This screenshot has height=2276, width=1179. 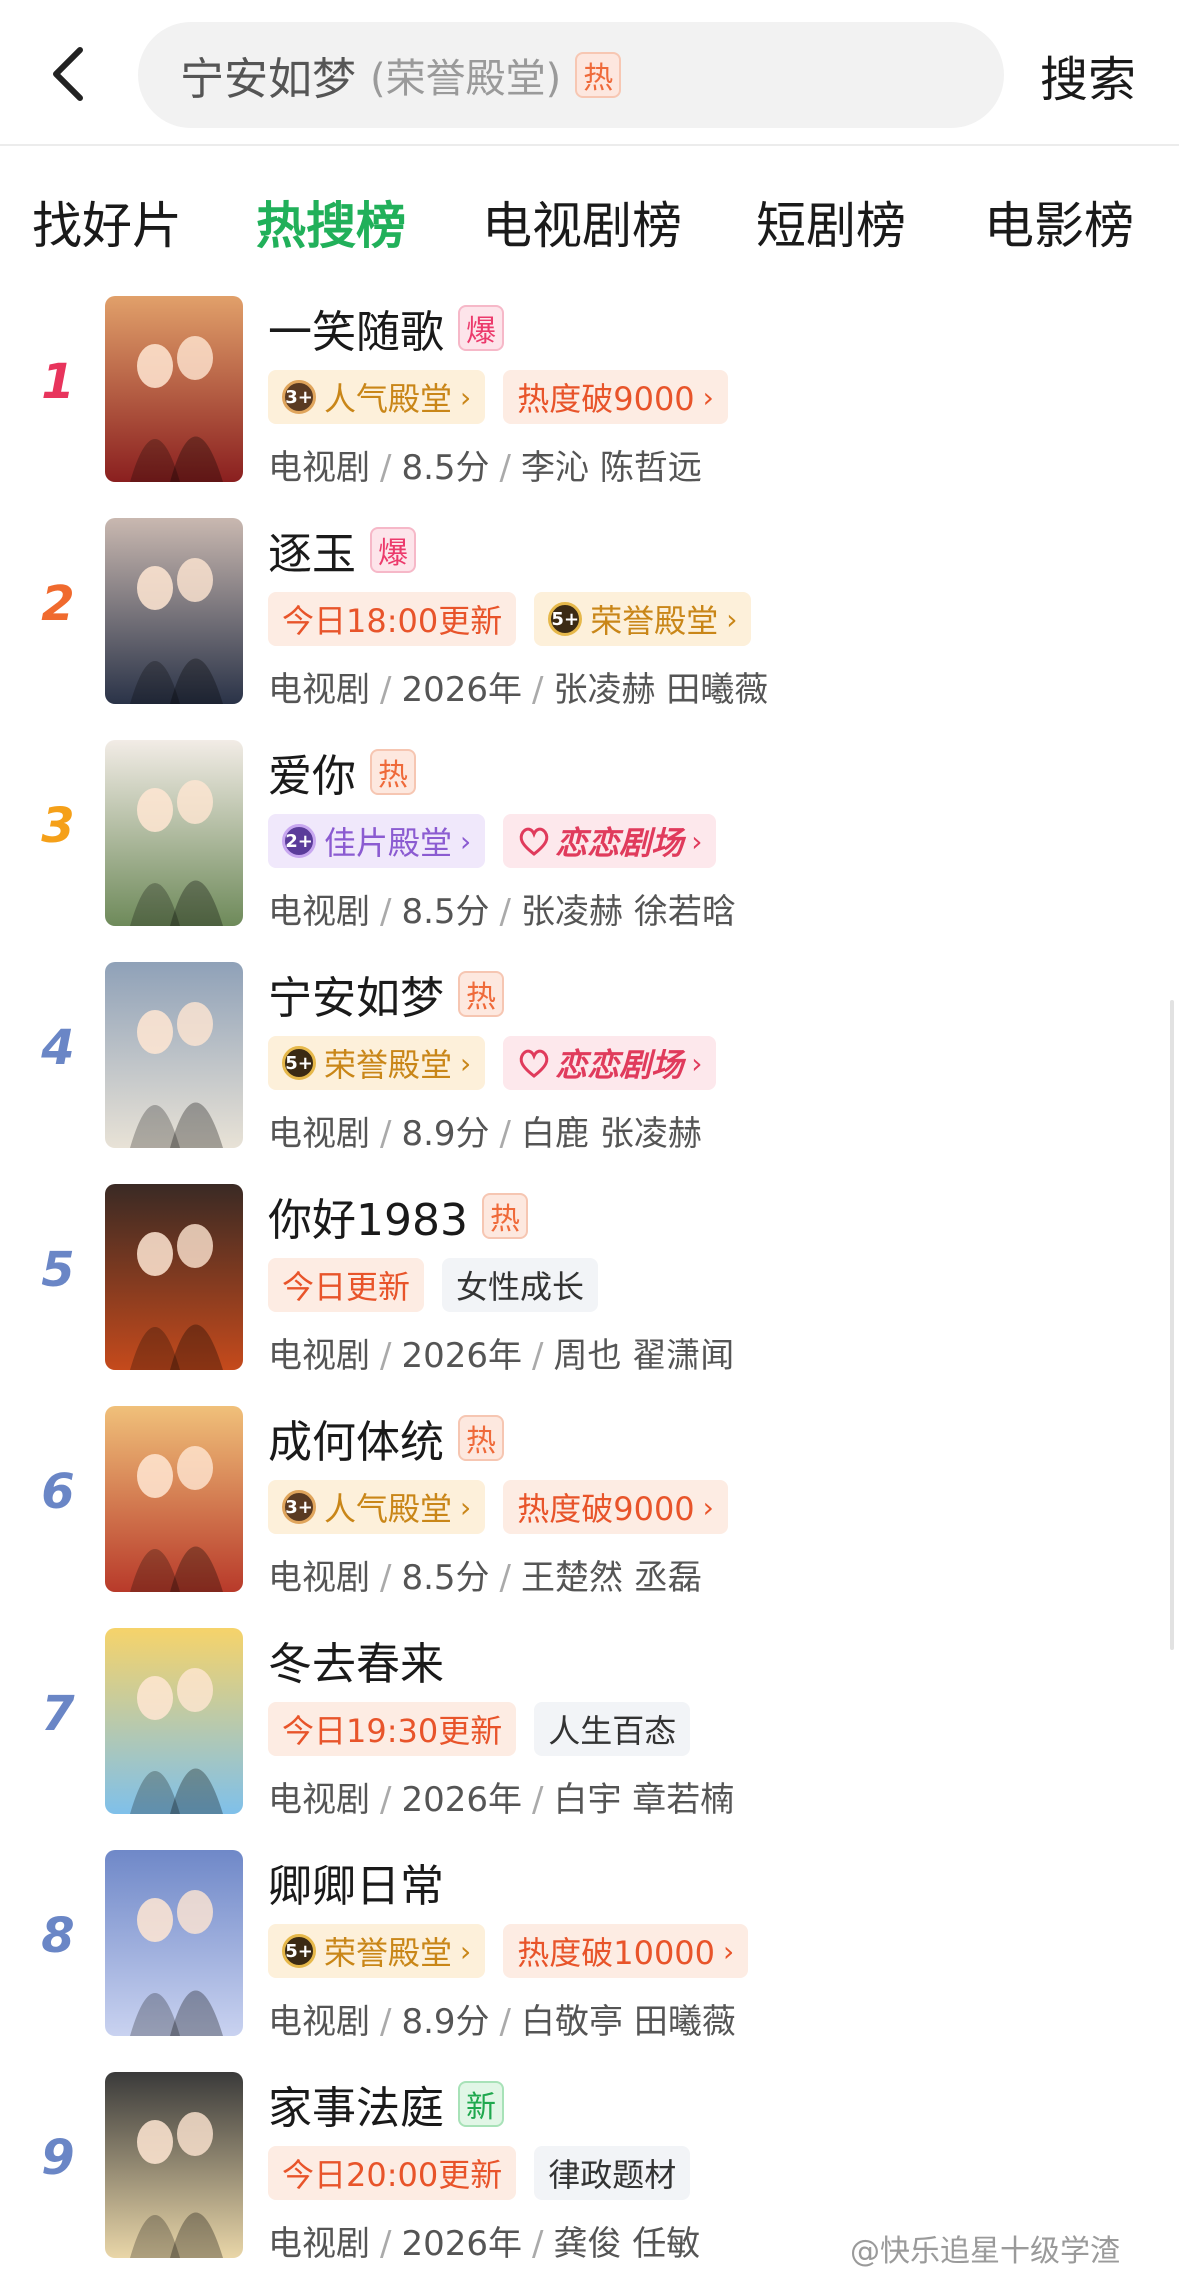 I want to click on drama-tag: 女性成长, so click(x=520, y=1285).